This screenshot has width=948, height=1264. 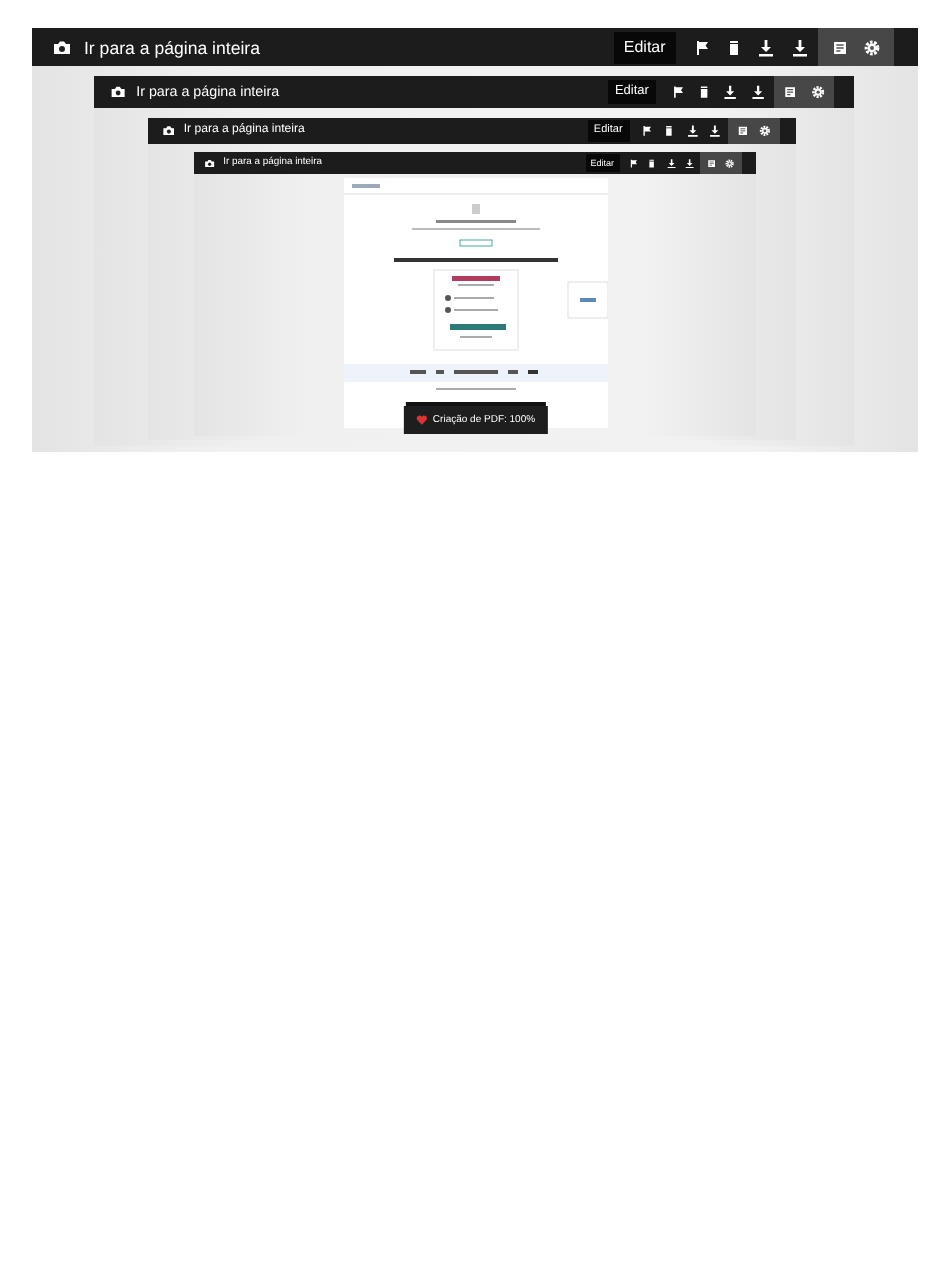 I want to click on page-title: Ir para a página inteira, so click(x=349, y=47).